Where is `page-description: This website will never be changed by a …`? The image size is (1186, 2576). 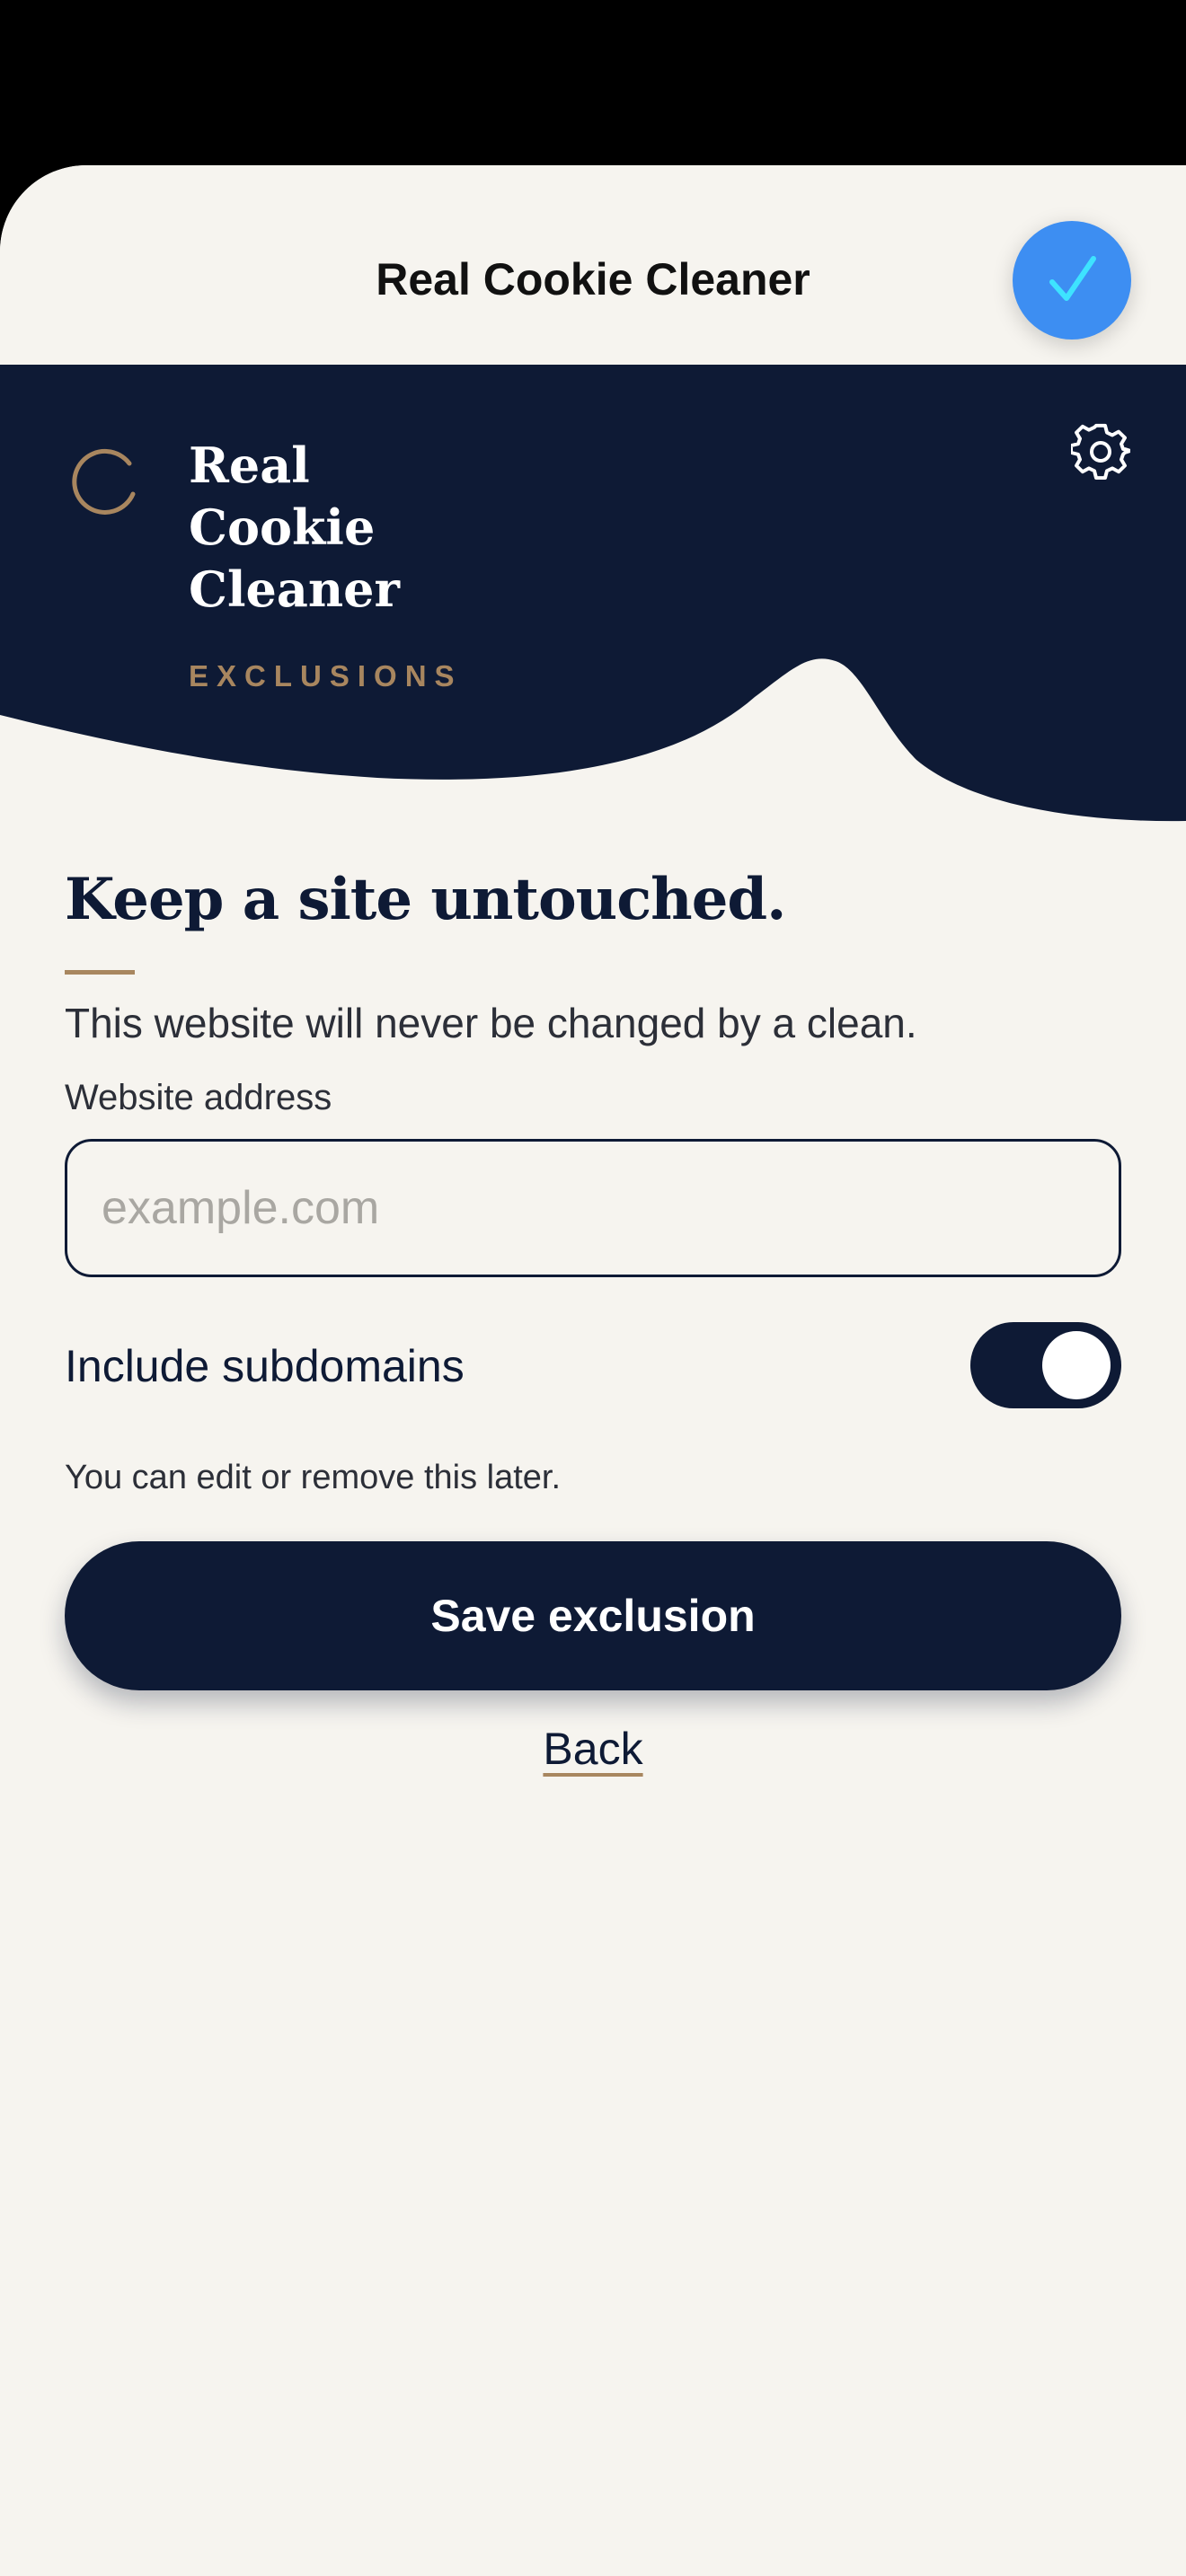
page-description: This website will never be changed by a … is located at coordinates (491, 1023).